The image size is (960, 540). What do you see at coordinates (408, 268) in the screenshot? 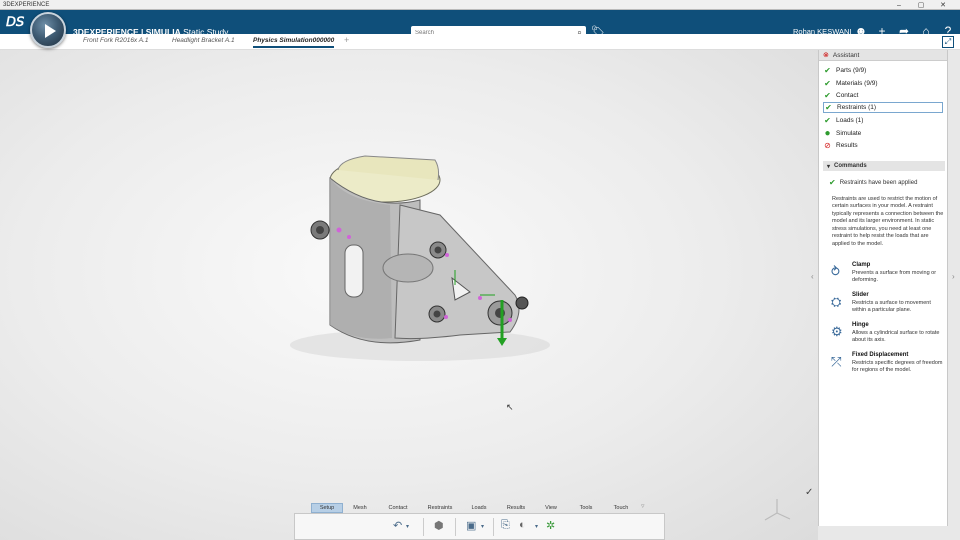
I see `dome-feature` at bounding box center [408, 268].